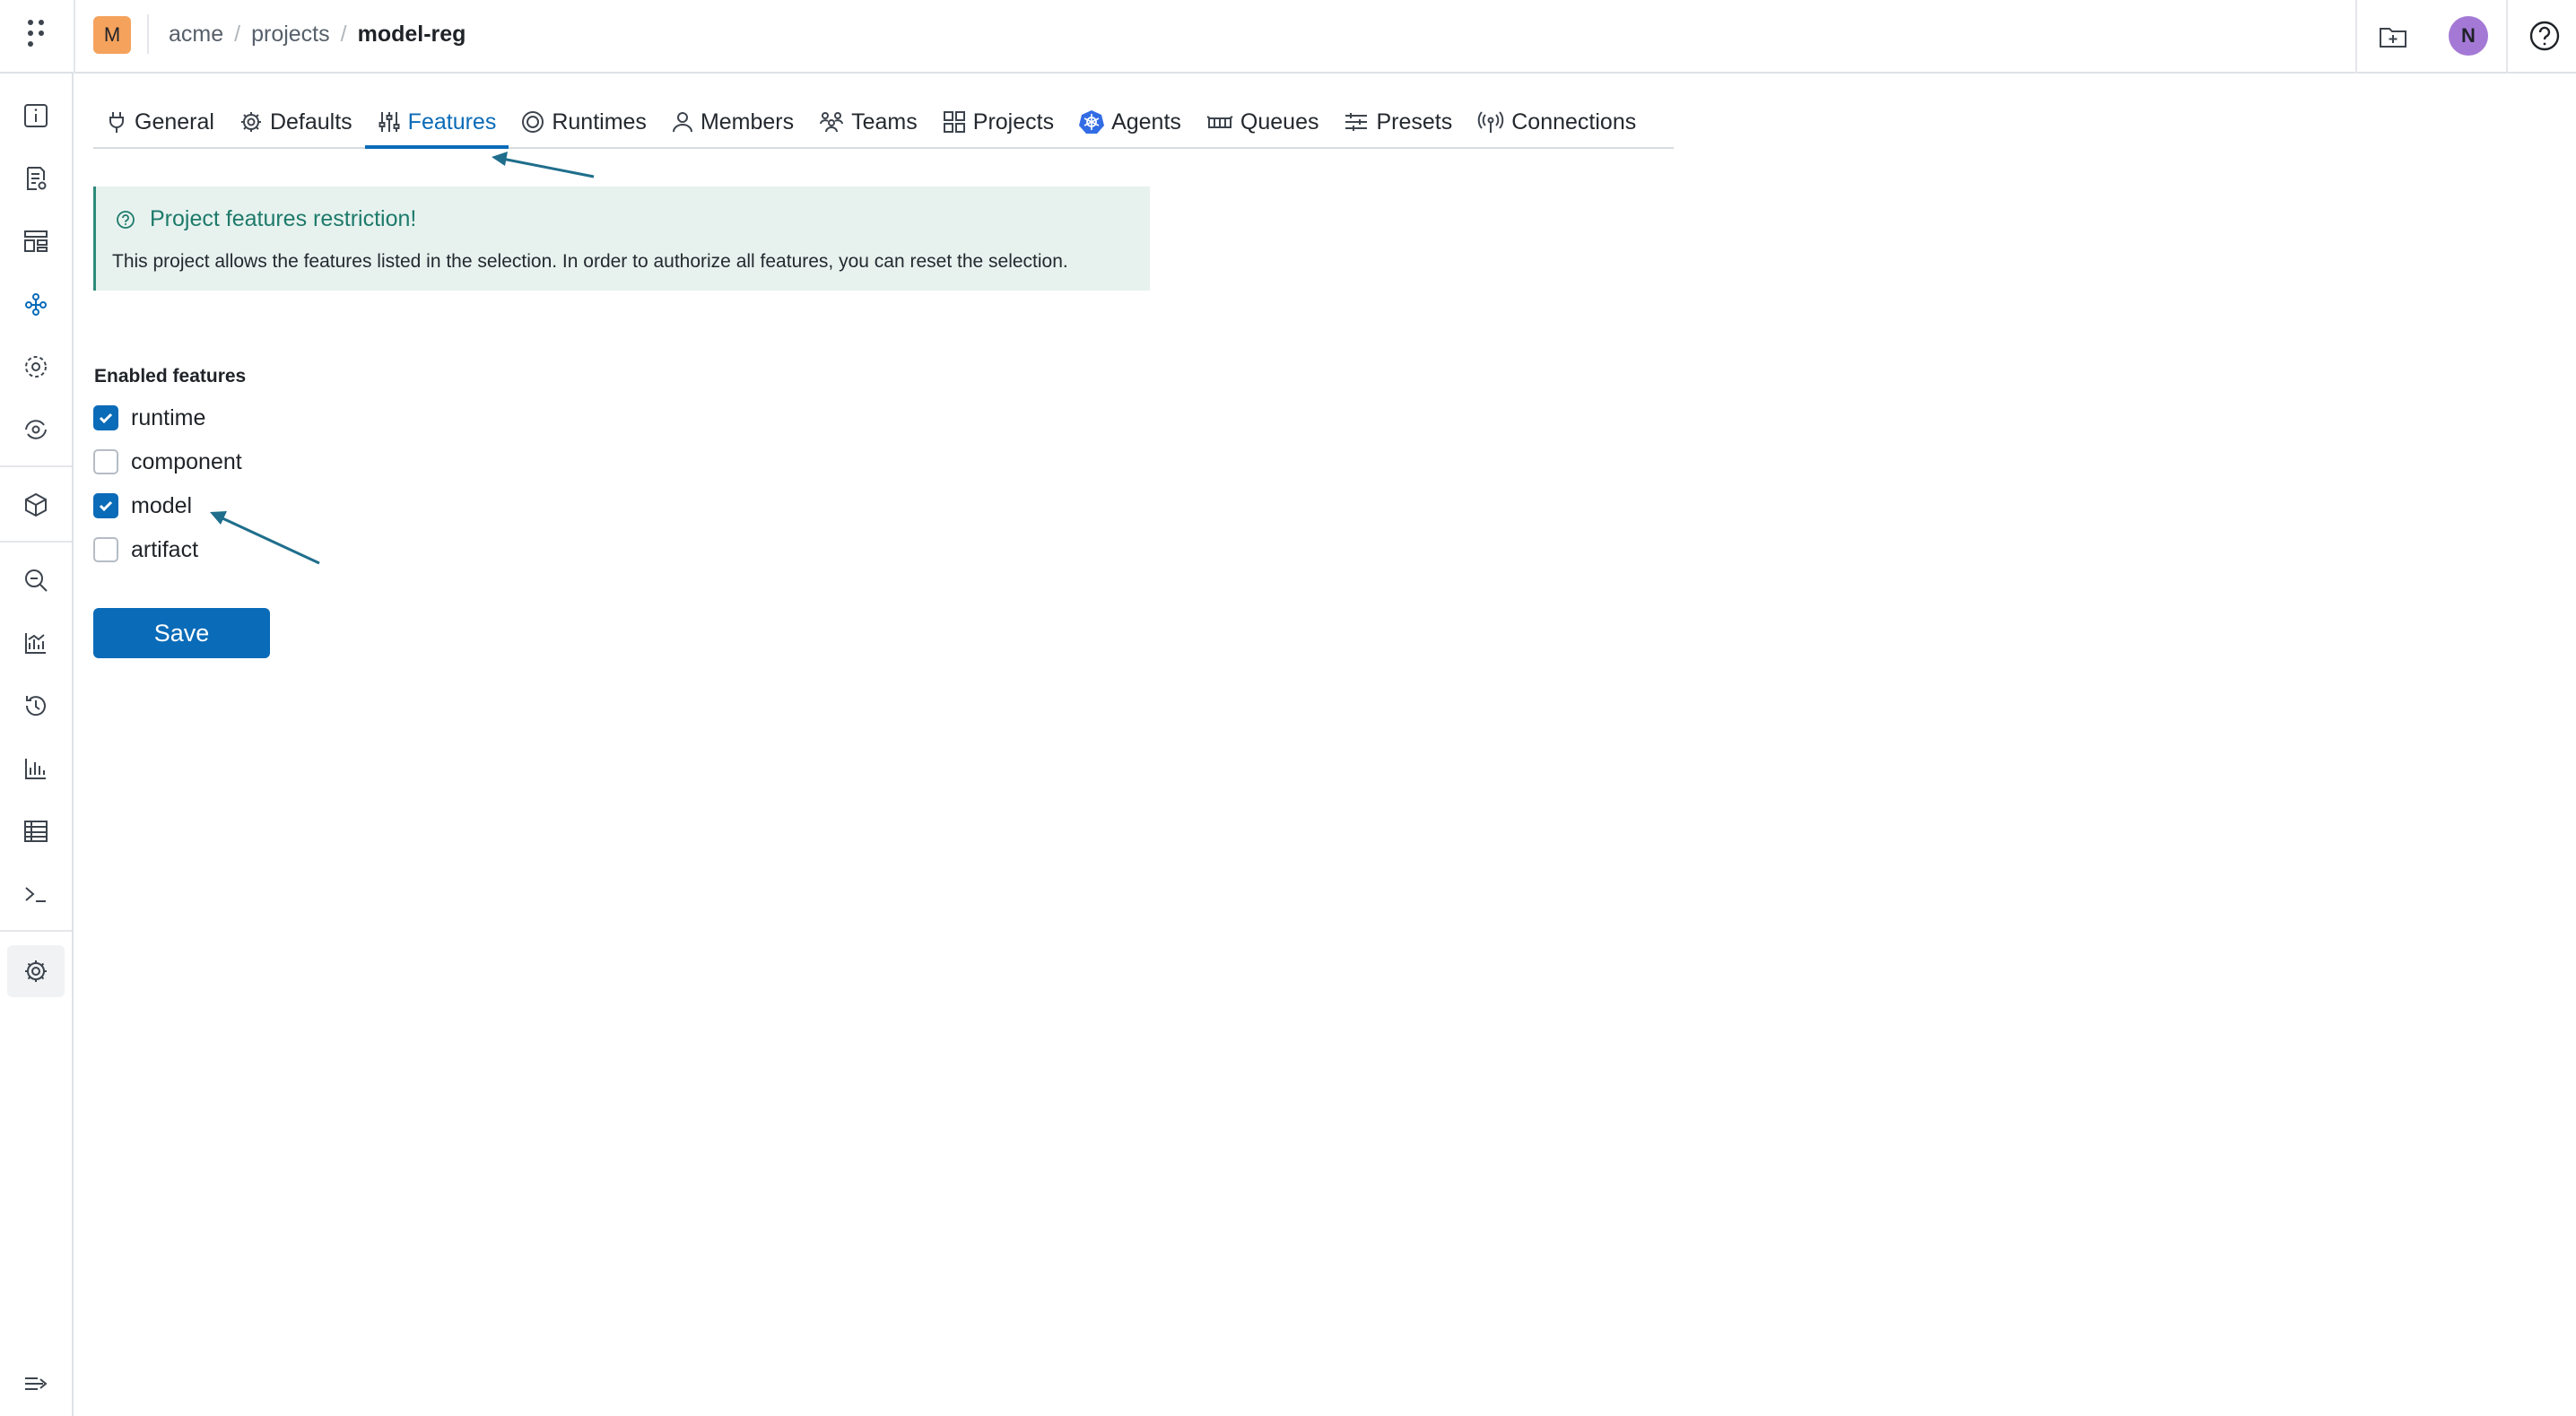 This screenshot has height=1416, width=2576. I want to click on tab-label: Connections, so click(1574, 122).